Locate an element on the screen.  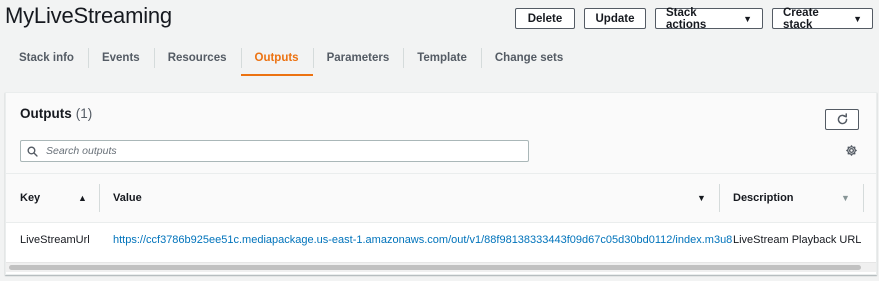
column-header-value: Value ▼ is located at coordinates (409, 198).